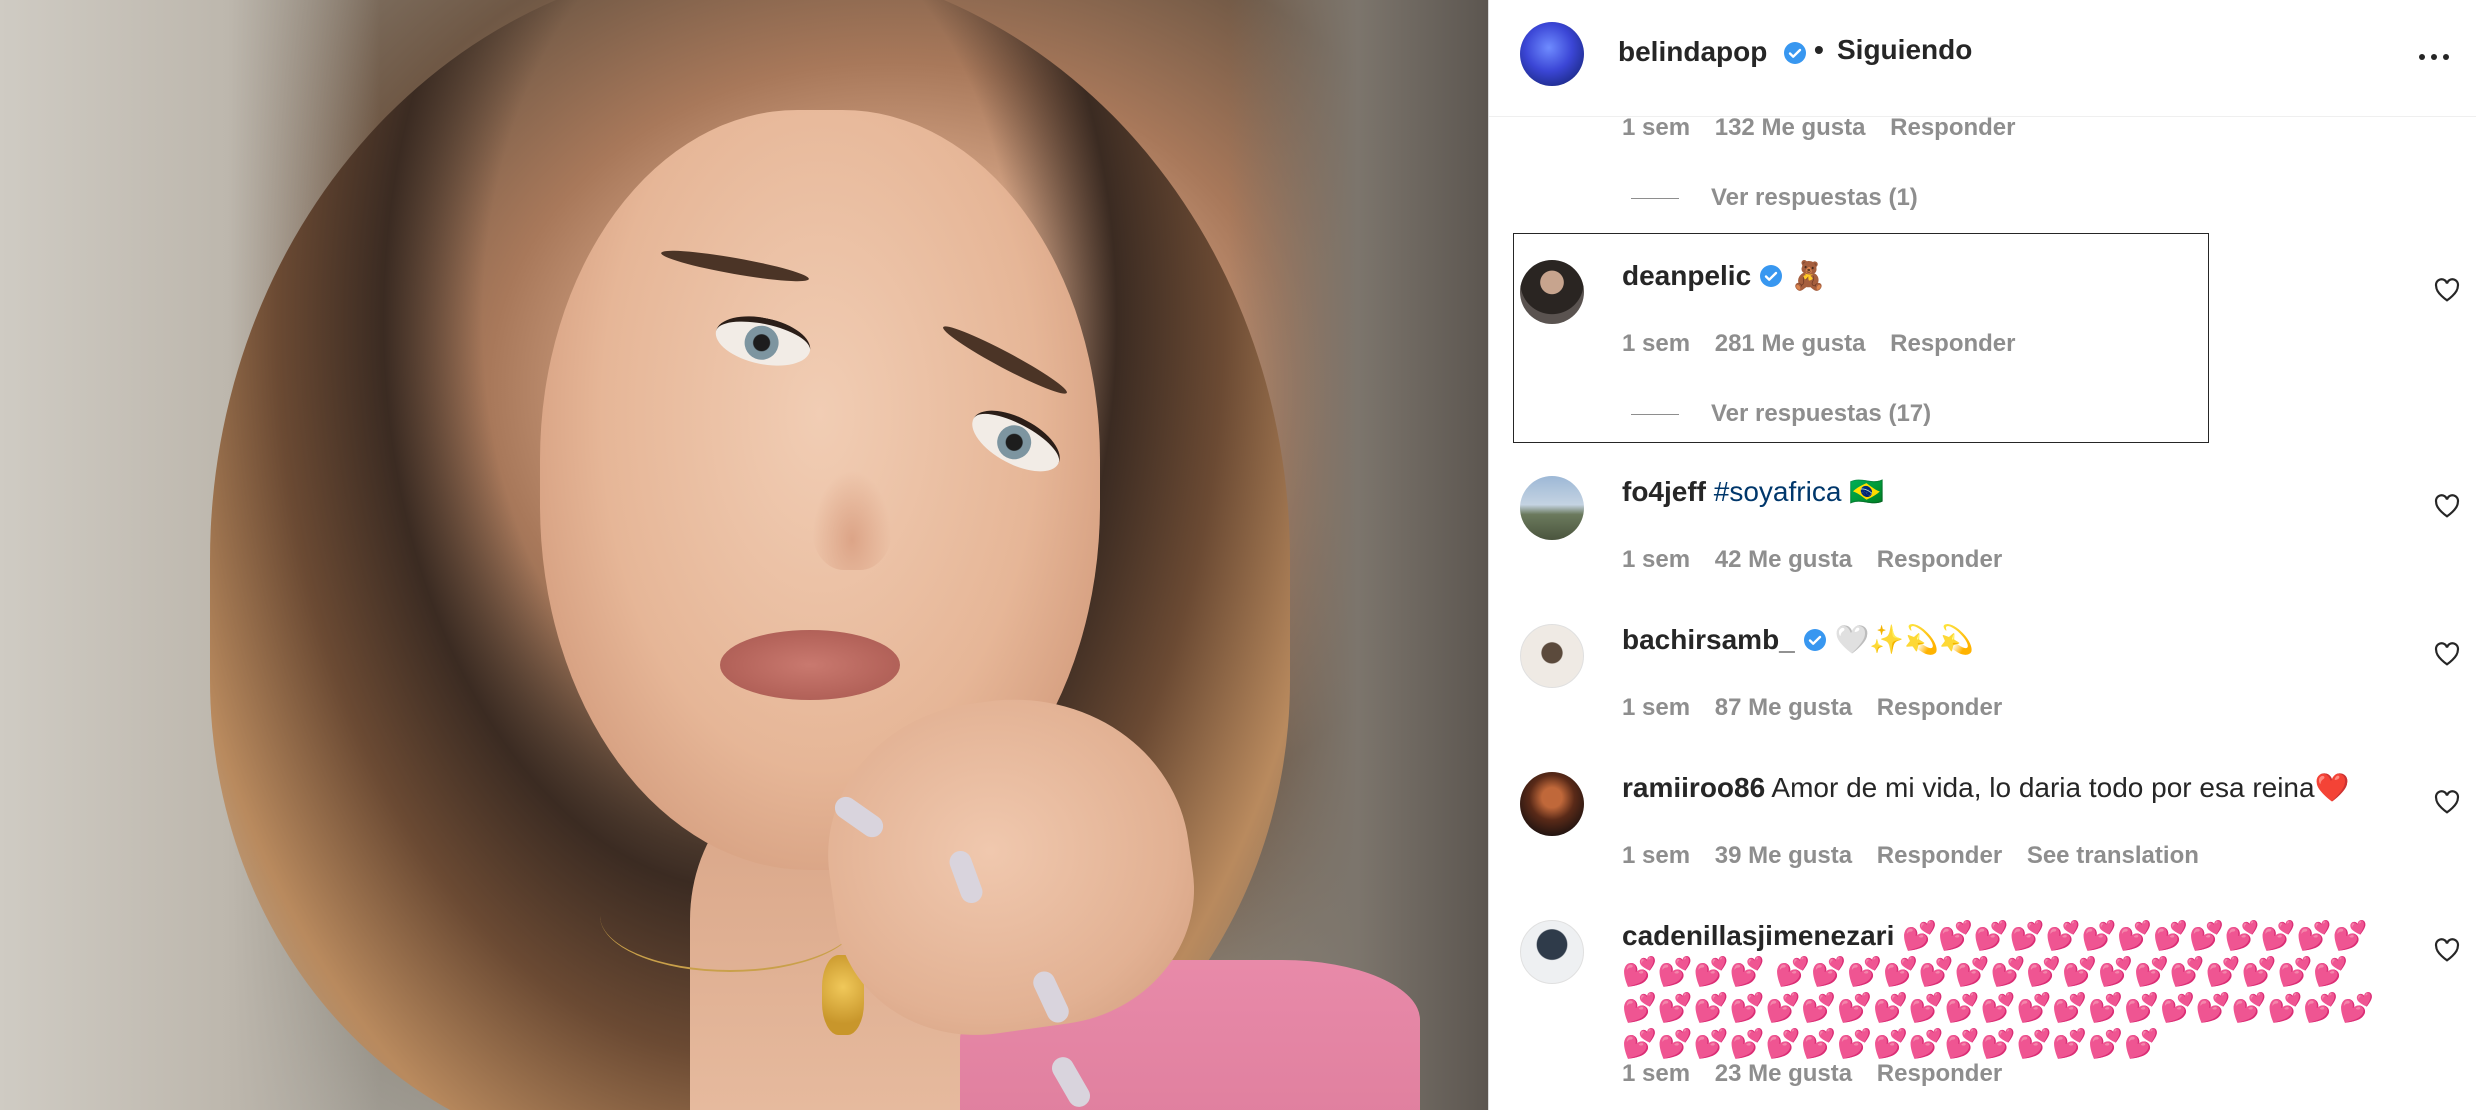  What do you see at coordinates (1808, 275) in the screenshot?
I see `comment-body: 🧸` at bounding box center [1808, 275].